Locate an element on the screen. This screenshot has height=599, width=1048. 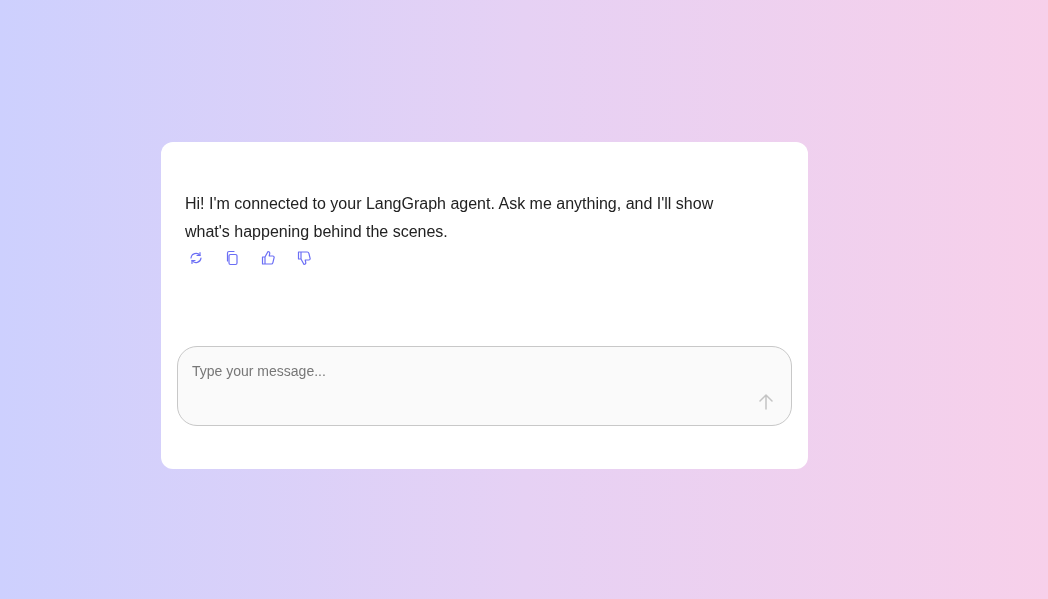
thumbs-down-icon is located at coordinates (304, 258).